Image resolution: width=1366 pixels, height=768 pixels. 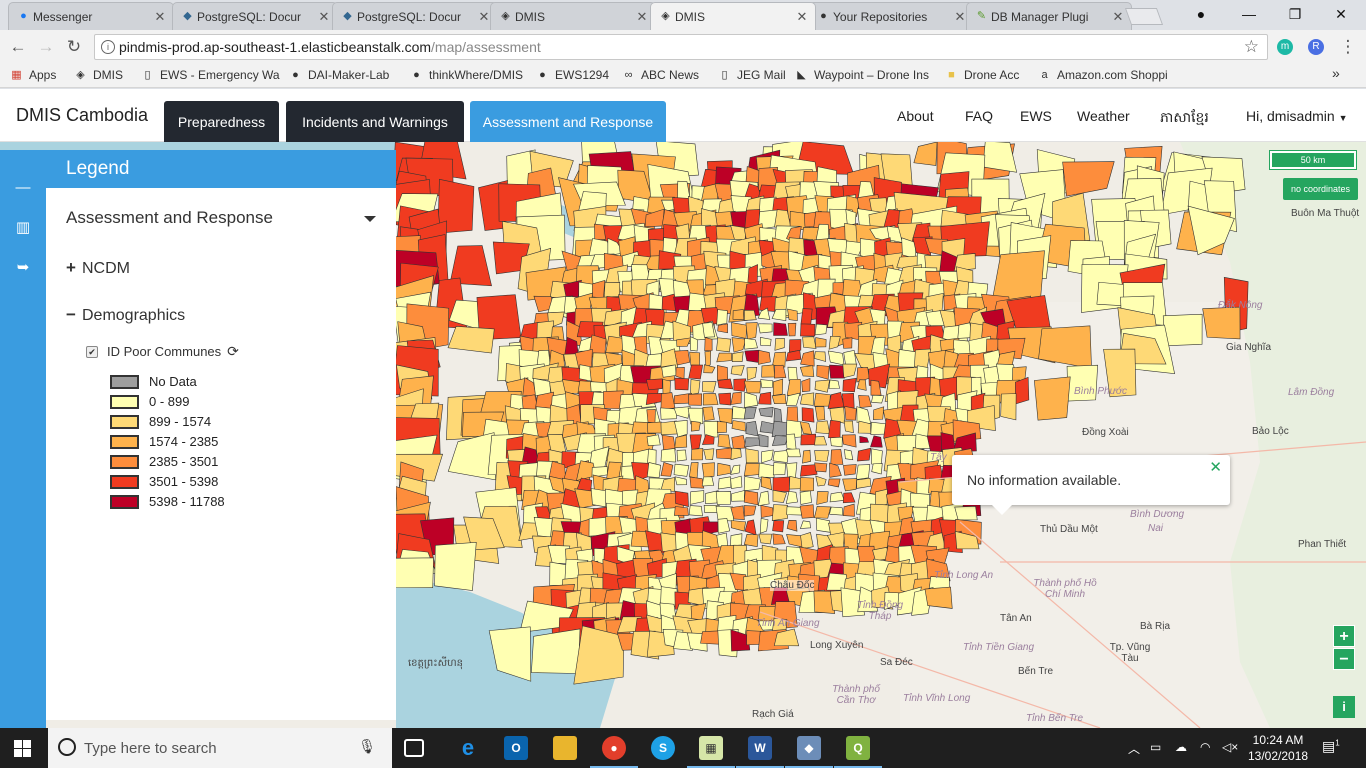 What do you see at coordinates (98, 75) in the screenshot?
I see `bookmark-dmis: ◈ DMIS` at bounding box center [98, 75].